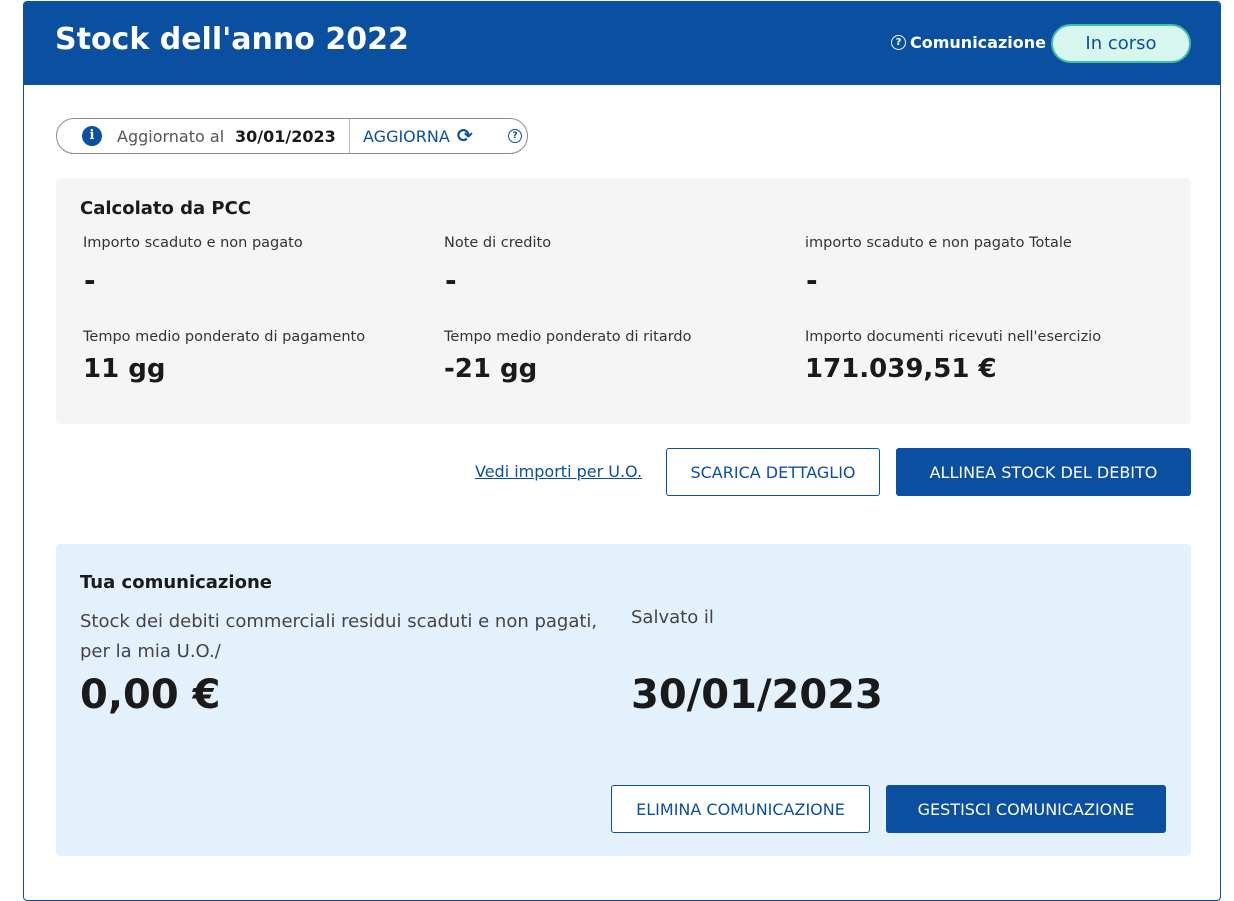  Describe the element at coordinates (901, 369) in the screenshot. I see `metric-value-importo-documenti: 171.039,51 €` at that location.